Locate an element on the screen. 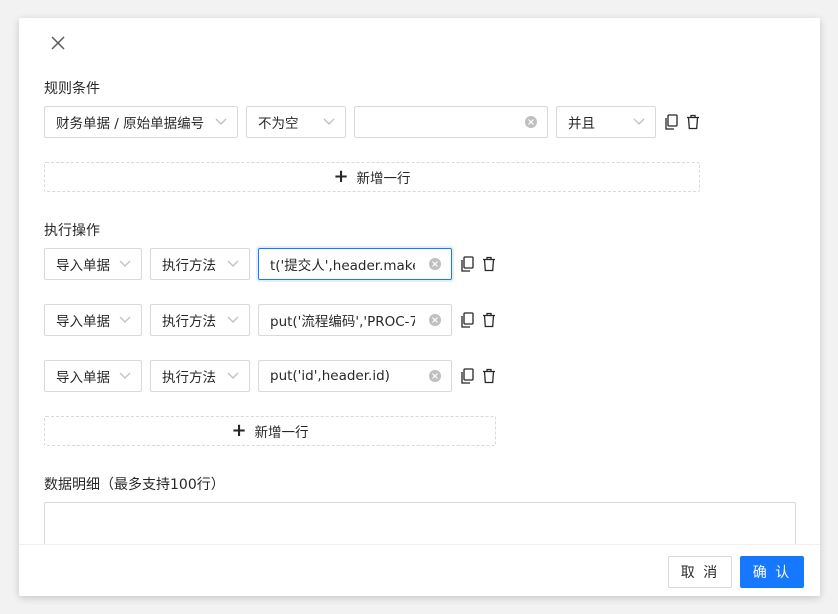  data-detail-title: 数据明细（最多支持100行） is located at coordinates (134, 485).